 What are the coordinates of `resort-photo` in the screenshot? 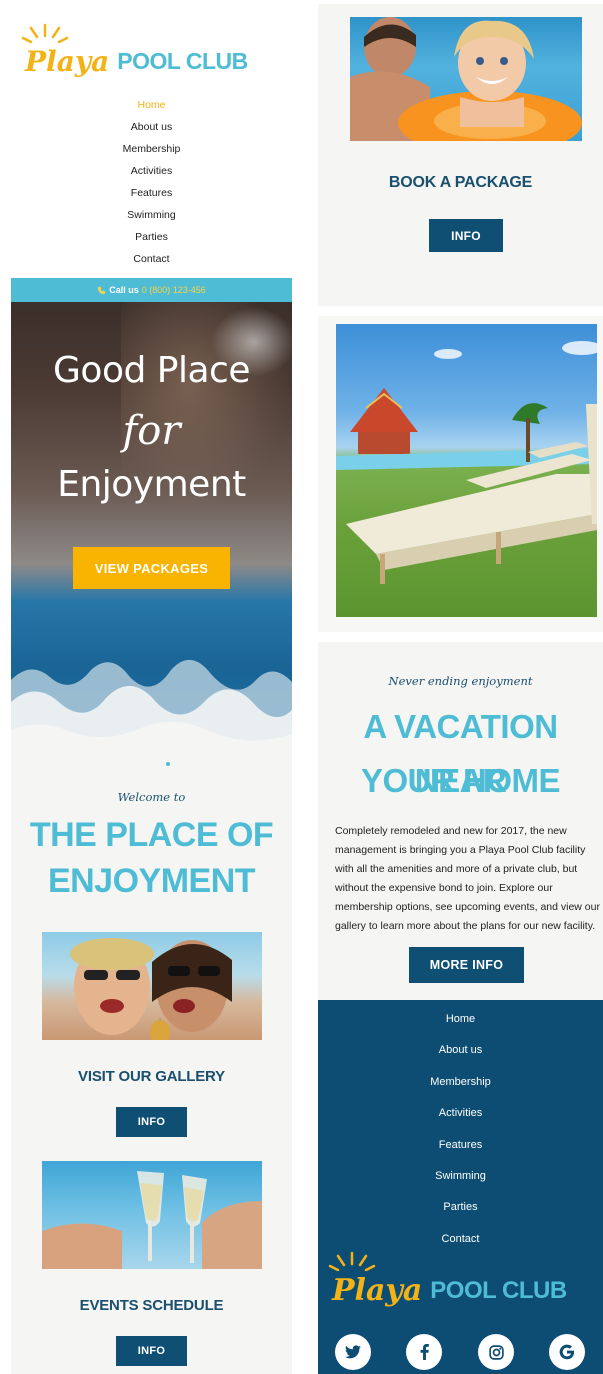 It's located at (466, 470).